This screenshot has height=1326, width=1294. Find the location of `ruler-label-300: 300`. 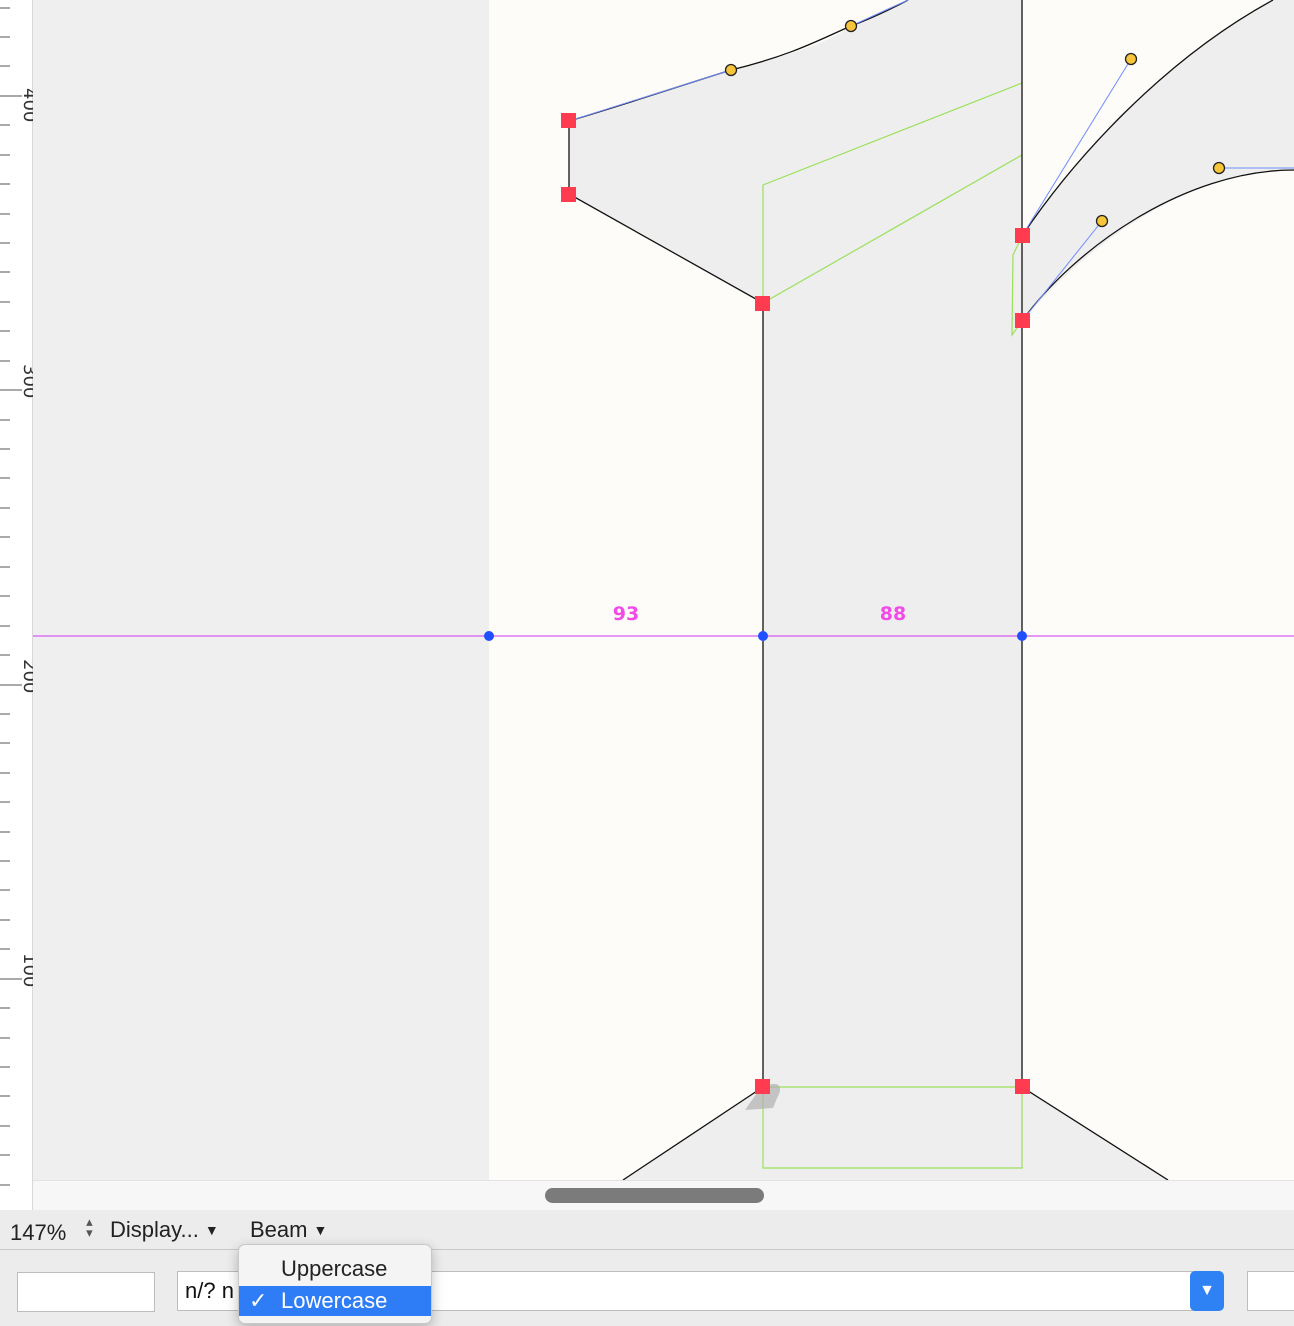

ruler-label-300: 300 is located at coordinates (26, 381).